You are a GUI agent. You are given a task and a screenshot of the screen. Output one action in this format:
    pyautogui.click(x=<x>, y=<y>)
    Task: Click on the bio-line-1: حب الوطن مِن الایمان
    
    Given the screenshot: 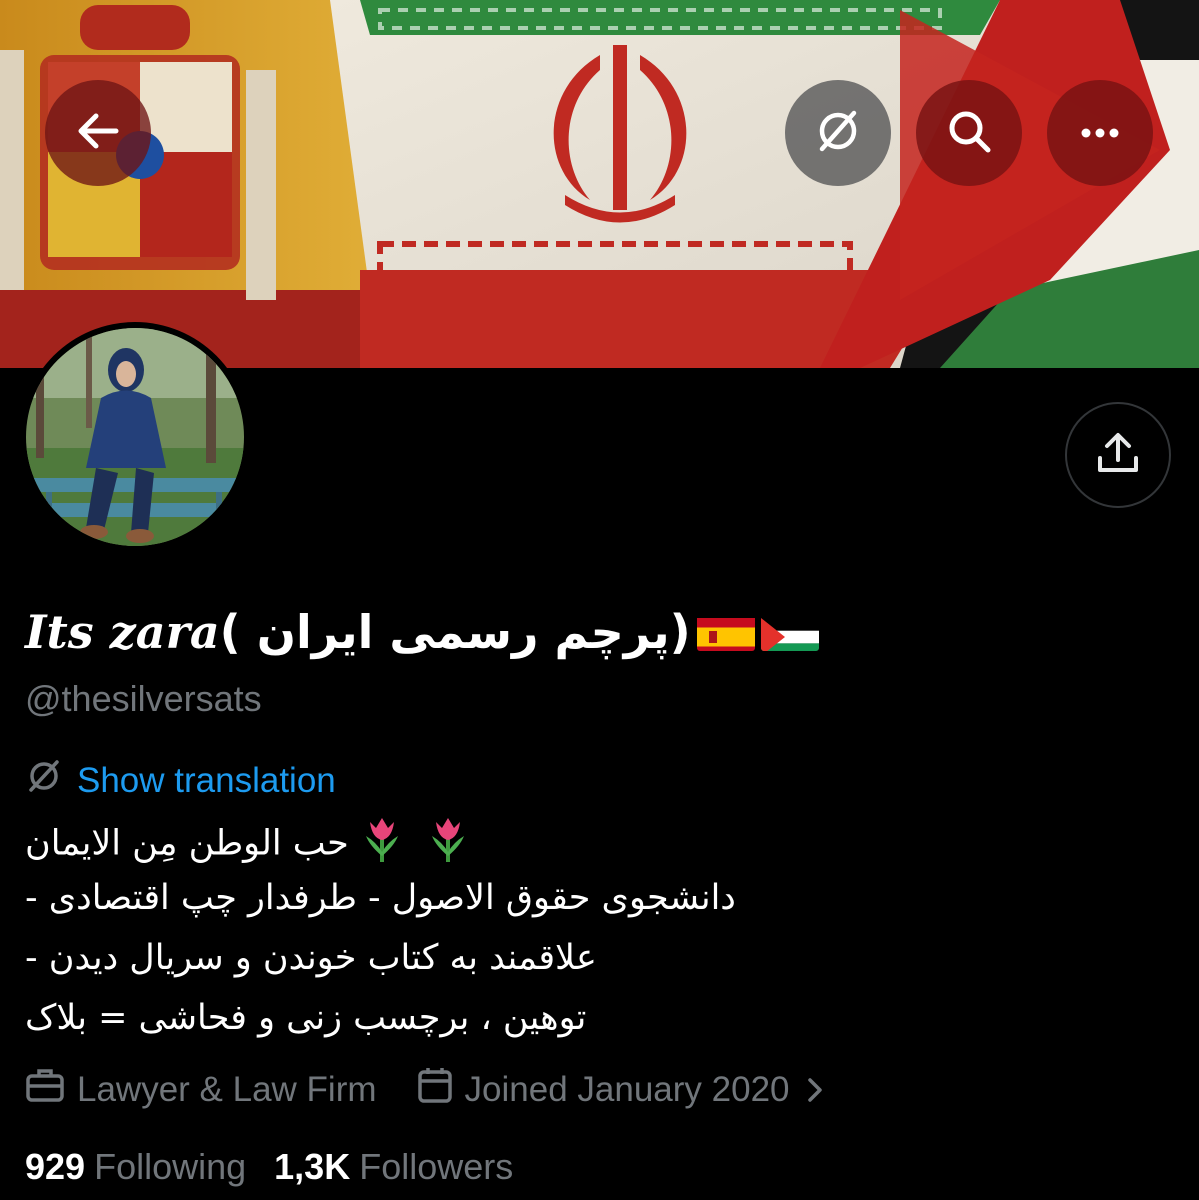 What is the action you would take?
    pyautogui.click(x=260, y=844)
    